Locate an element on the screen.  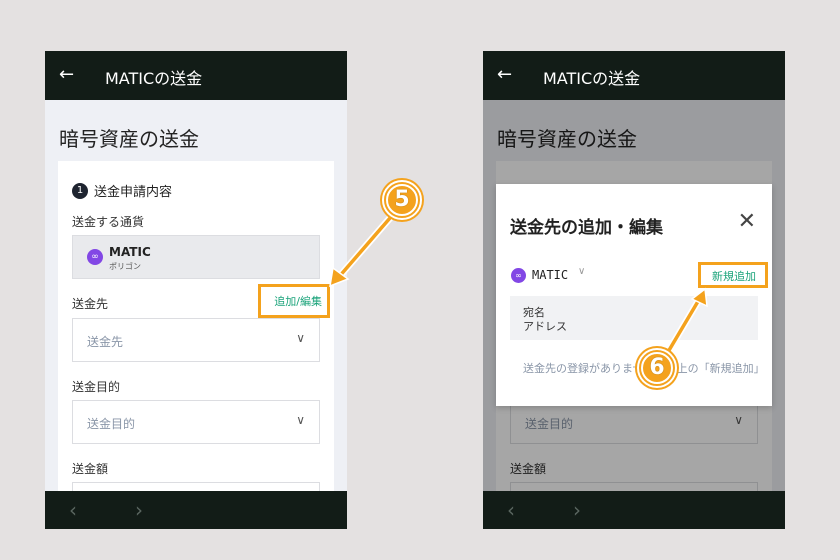
currency-label: 送金する通貨 is located at coordinates (108, 222).